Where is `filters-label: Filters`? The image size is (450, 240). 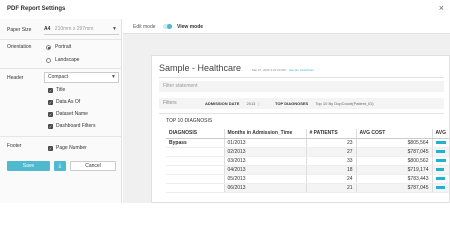
filters-label: Filters is located at coordinates (170, 103).